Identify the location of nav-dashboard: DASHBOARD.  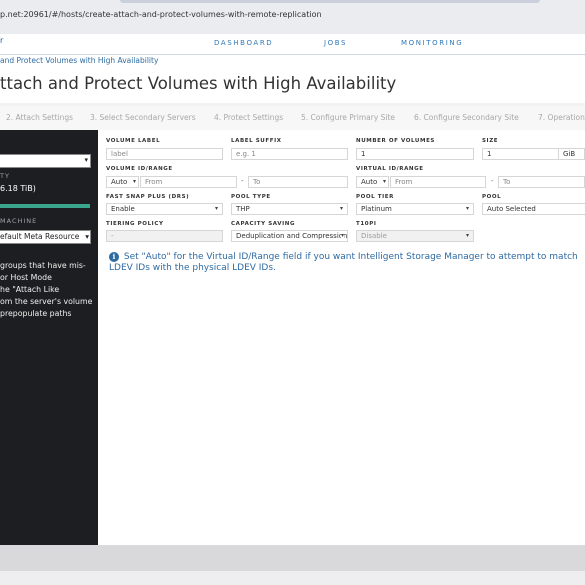
(243, 43).